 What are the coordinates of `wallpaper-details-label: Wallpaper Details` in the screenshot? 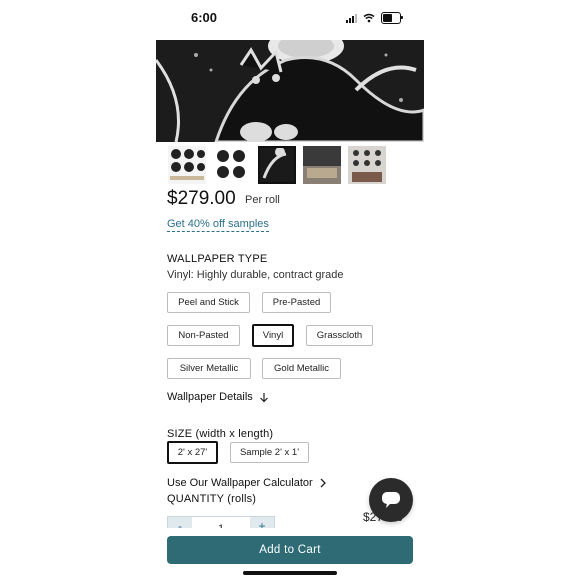 It's located at (210, 397).